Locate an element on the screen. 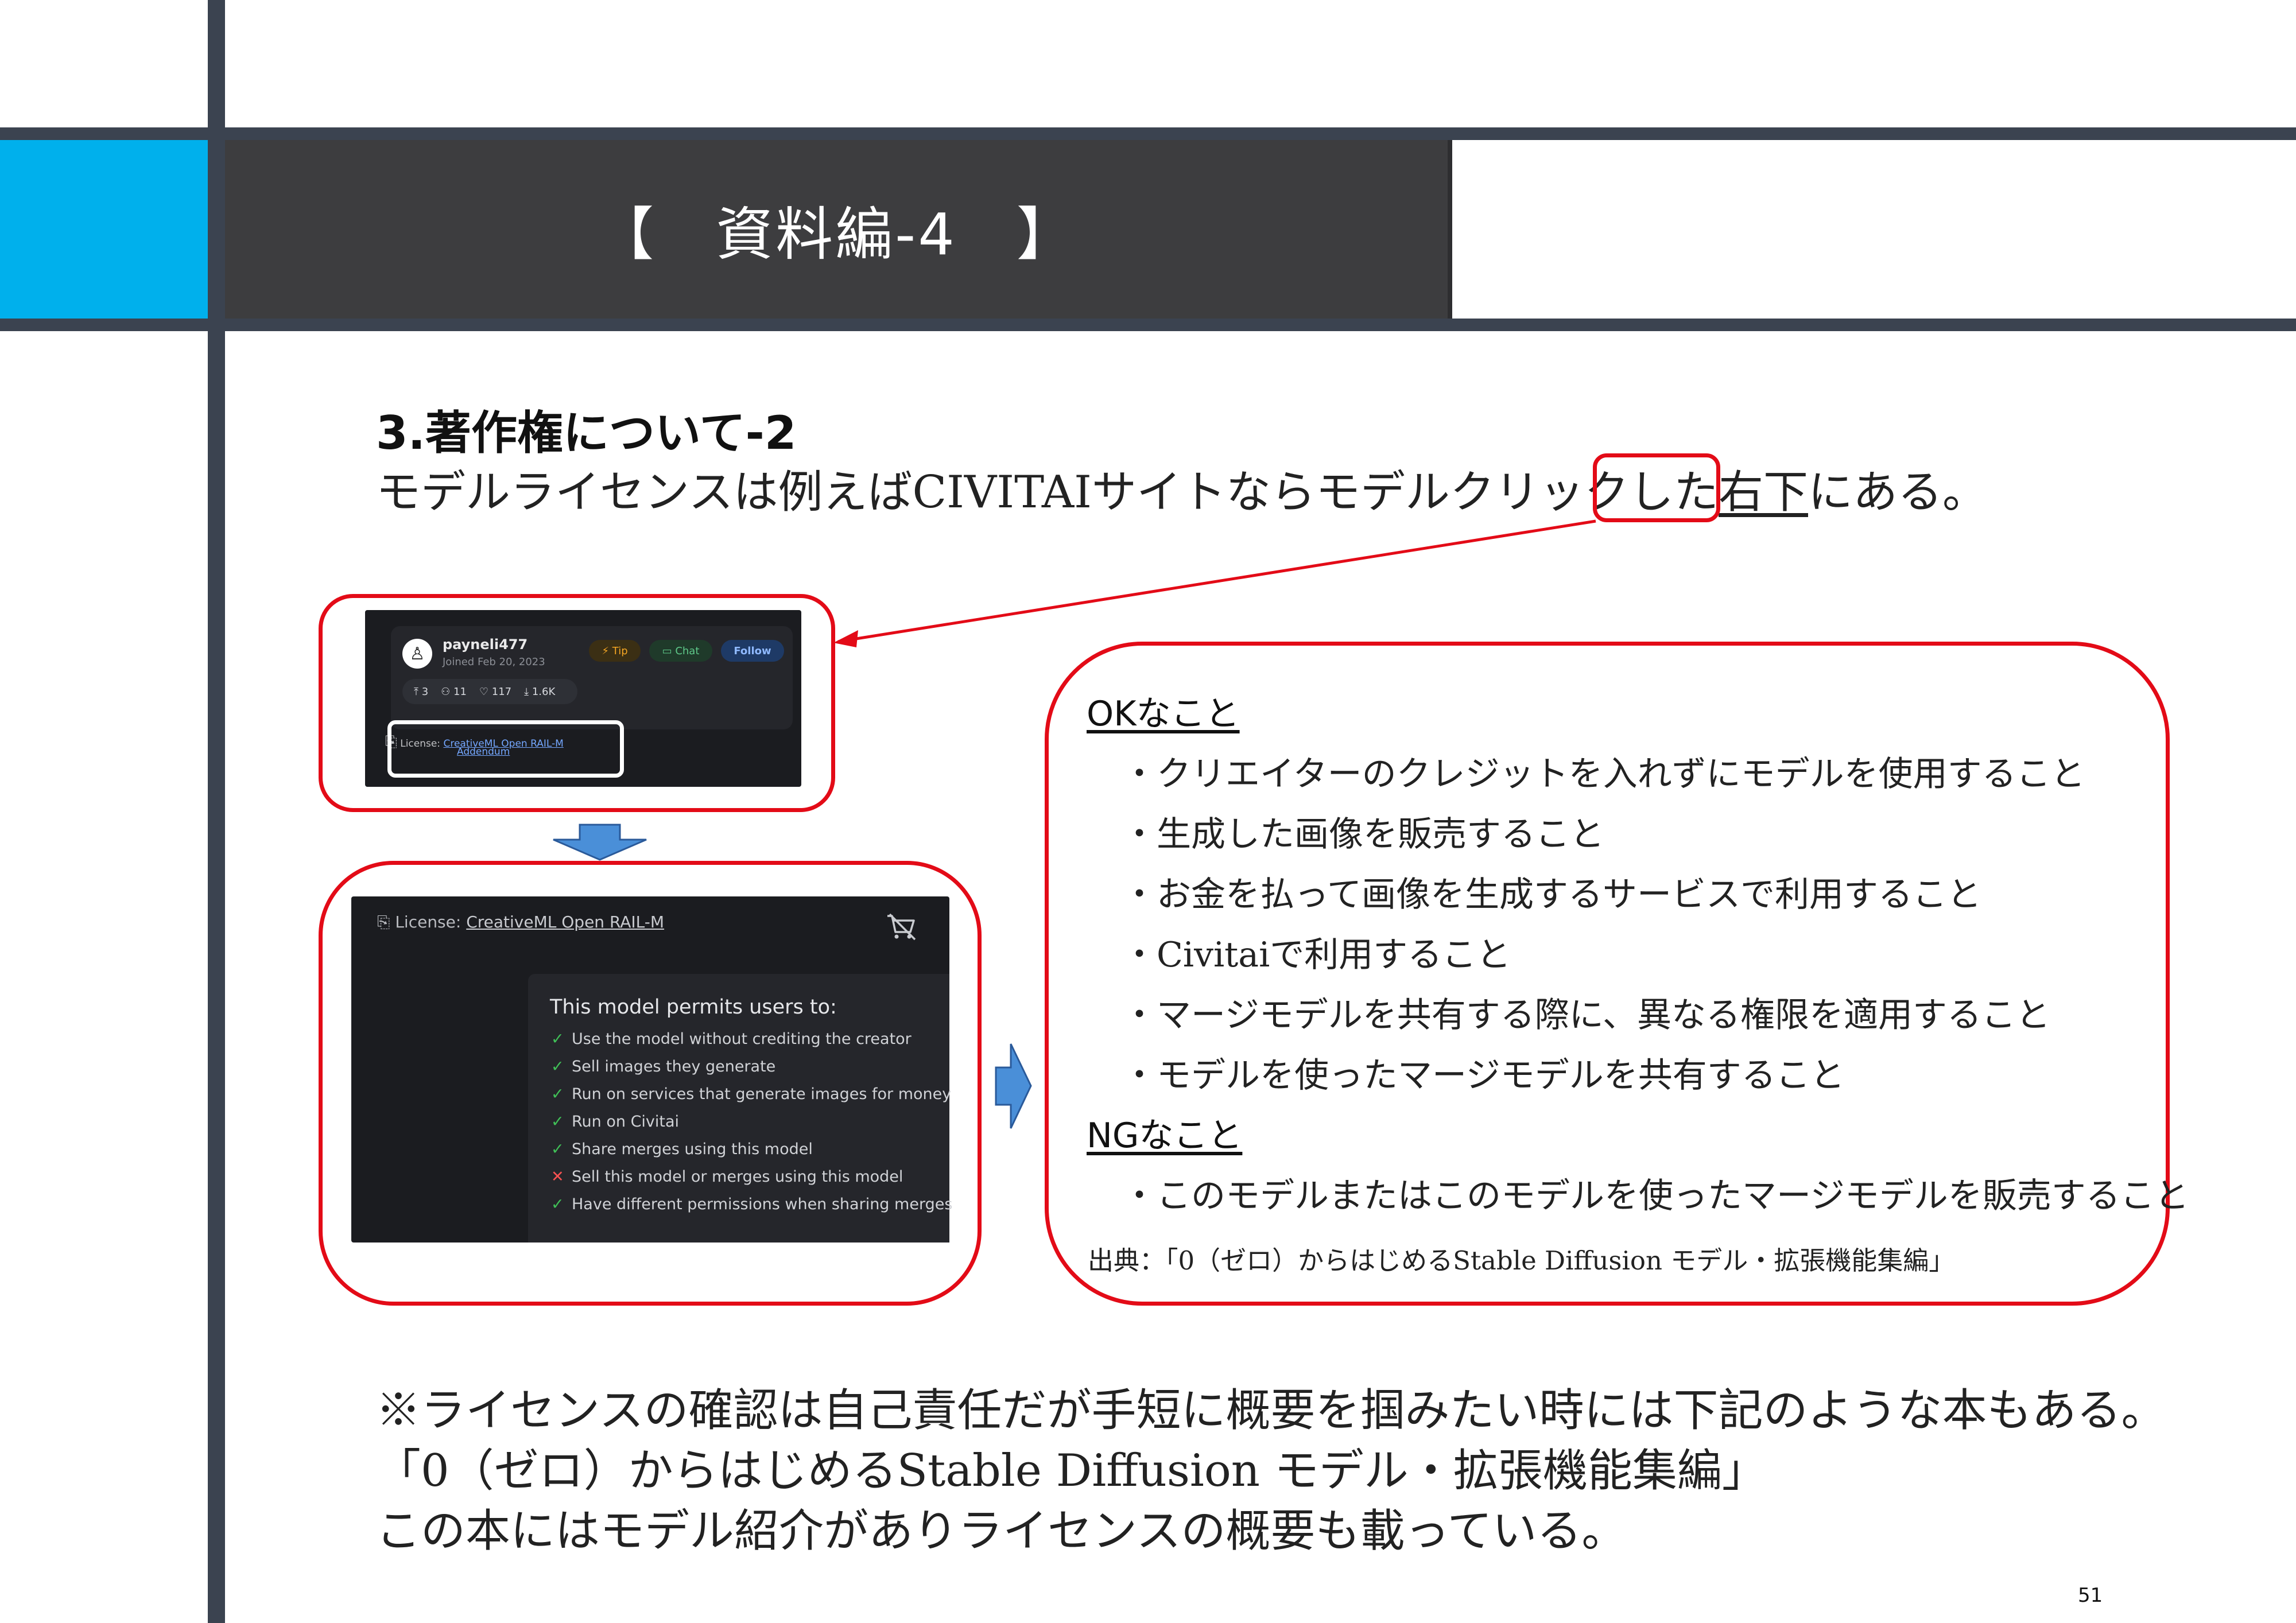 The width and height of the screenshot is (2296, 1623). intro-text: モデルライセンスは例えばCIVITAIサイトならモデルクリックした右下にある。 is located at coordinates (1181, 488).